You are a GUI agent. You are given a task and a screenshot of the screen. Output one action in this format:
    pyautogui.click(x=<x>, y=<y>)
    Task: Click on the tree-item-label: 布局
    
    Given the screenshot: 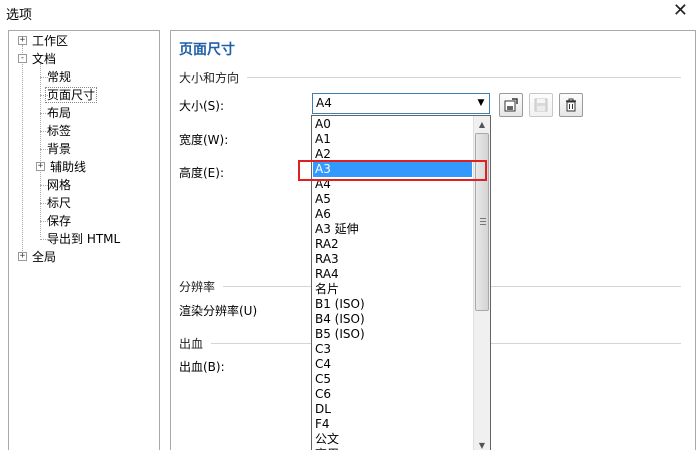 What is the action you would take?
    pyautogui.click(x=59, y=113)
    